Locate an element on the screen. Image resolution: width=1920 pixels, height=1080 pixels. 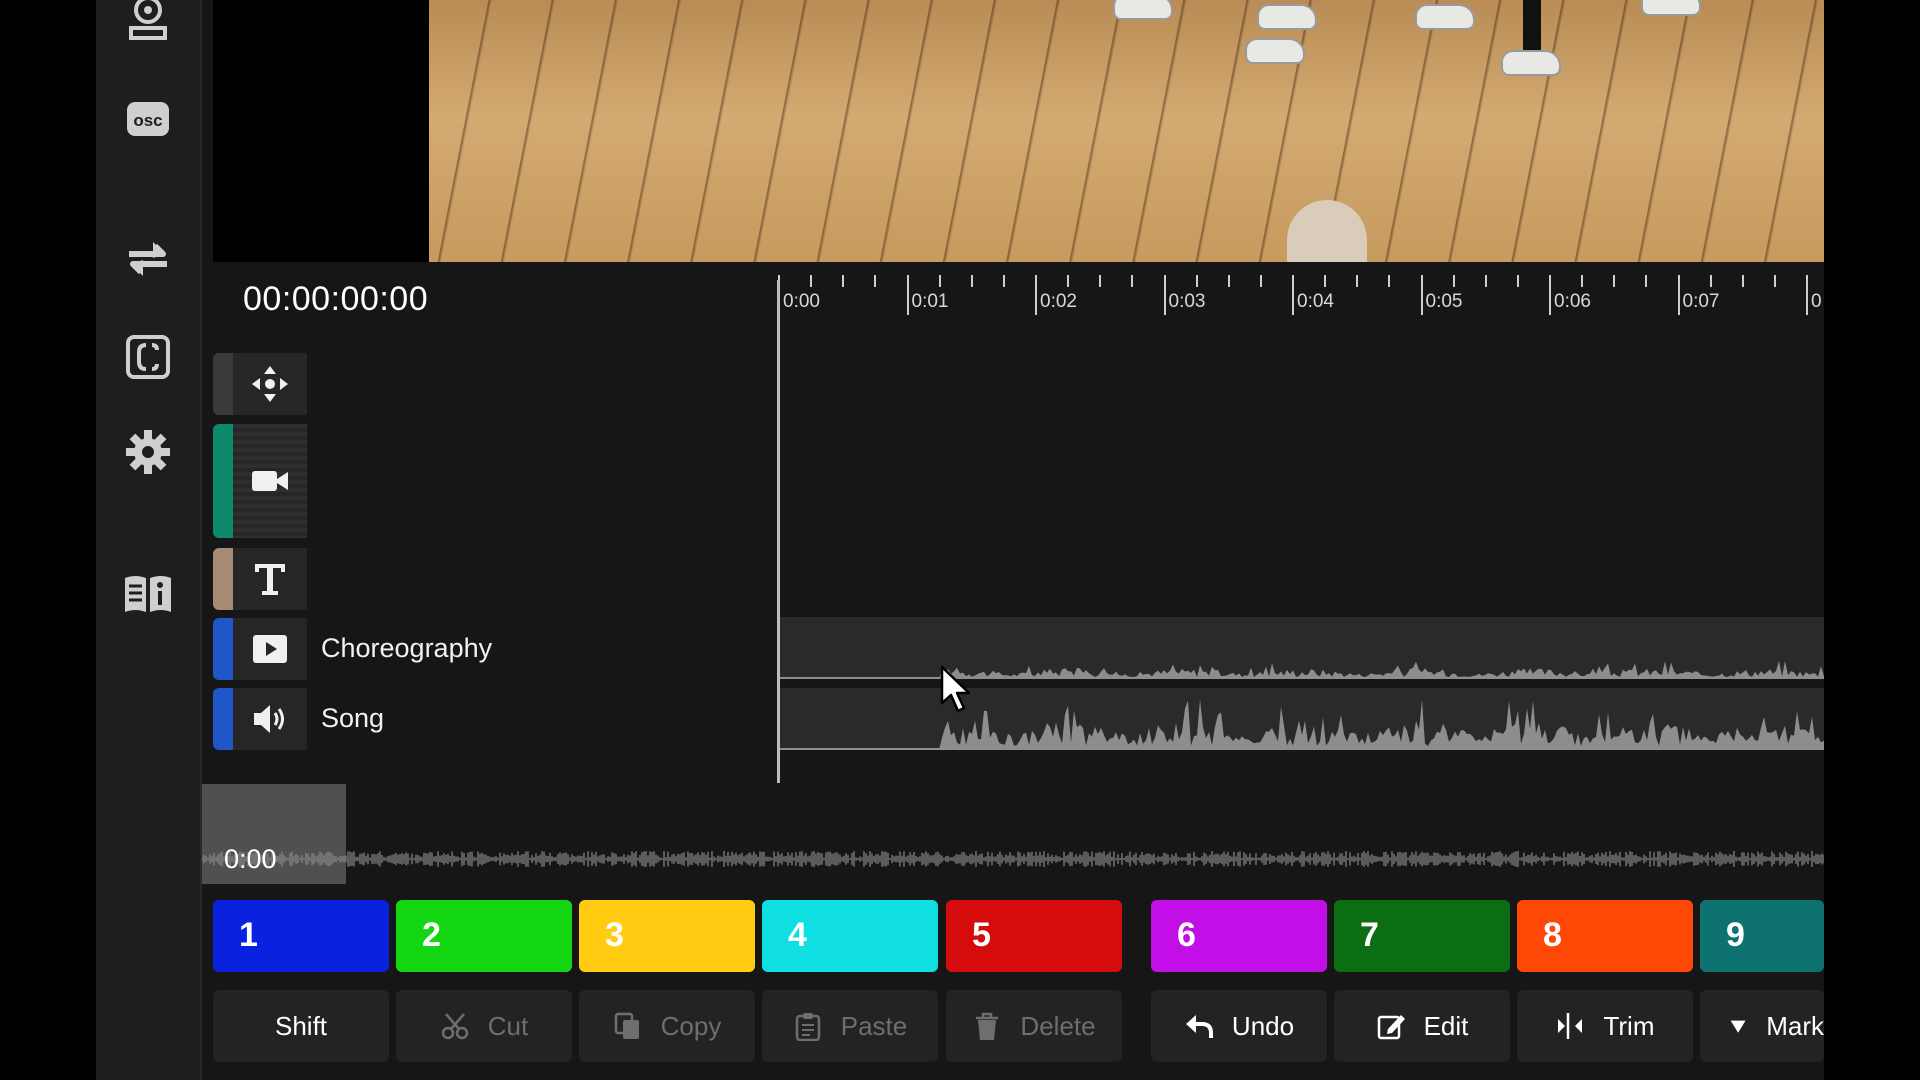
osc-label: osc is located at coordinates (147, 120).